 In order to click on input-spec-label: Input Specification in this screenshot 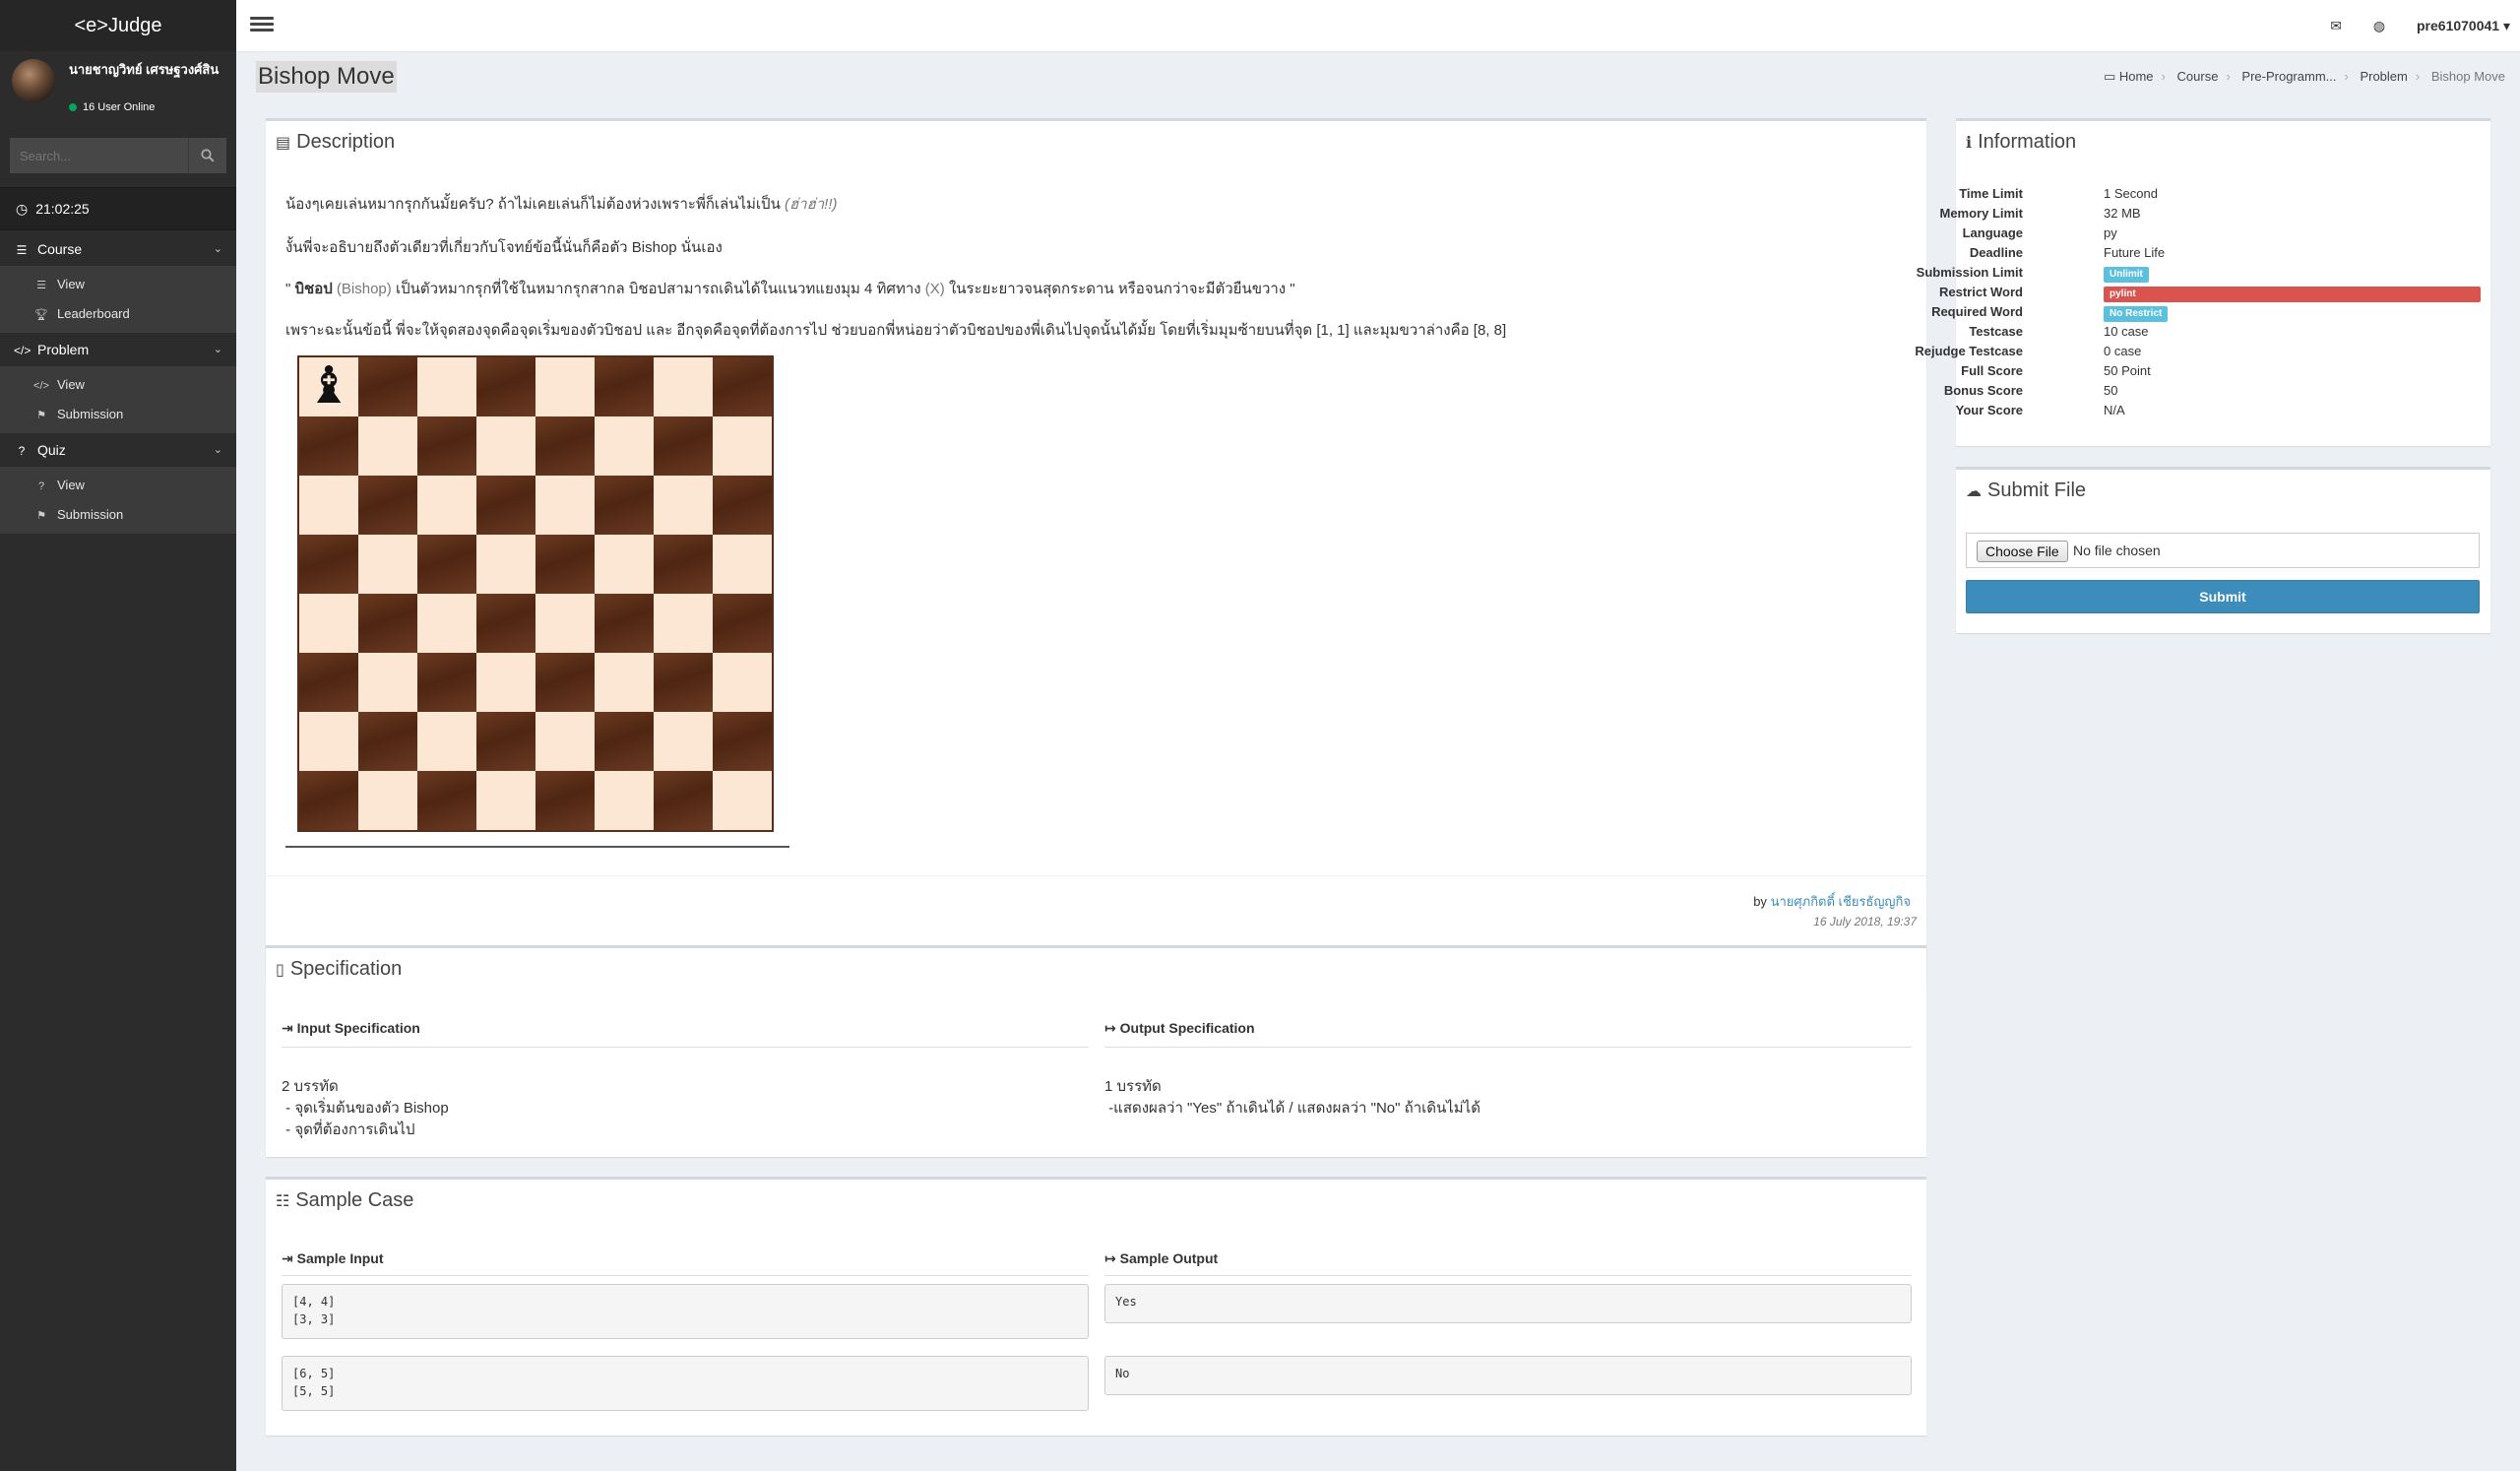, I will do `click(358, 1028)`.